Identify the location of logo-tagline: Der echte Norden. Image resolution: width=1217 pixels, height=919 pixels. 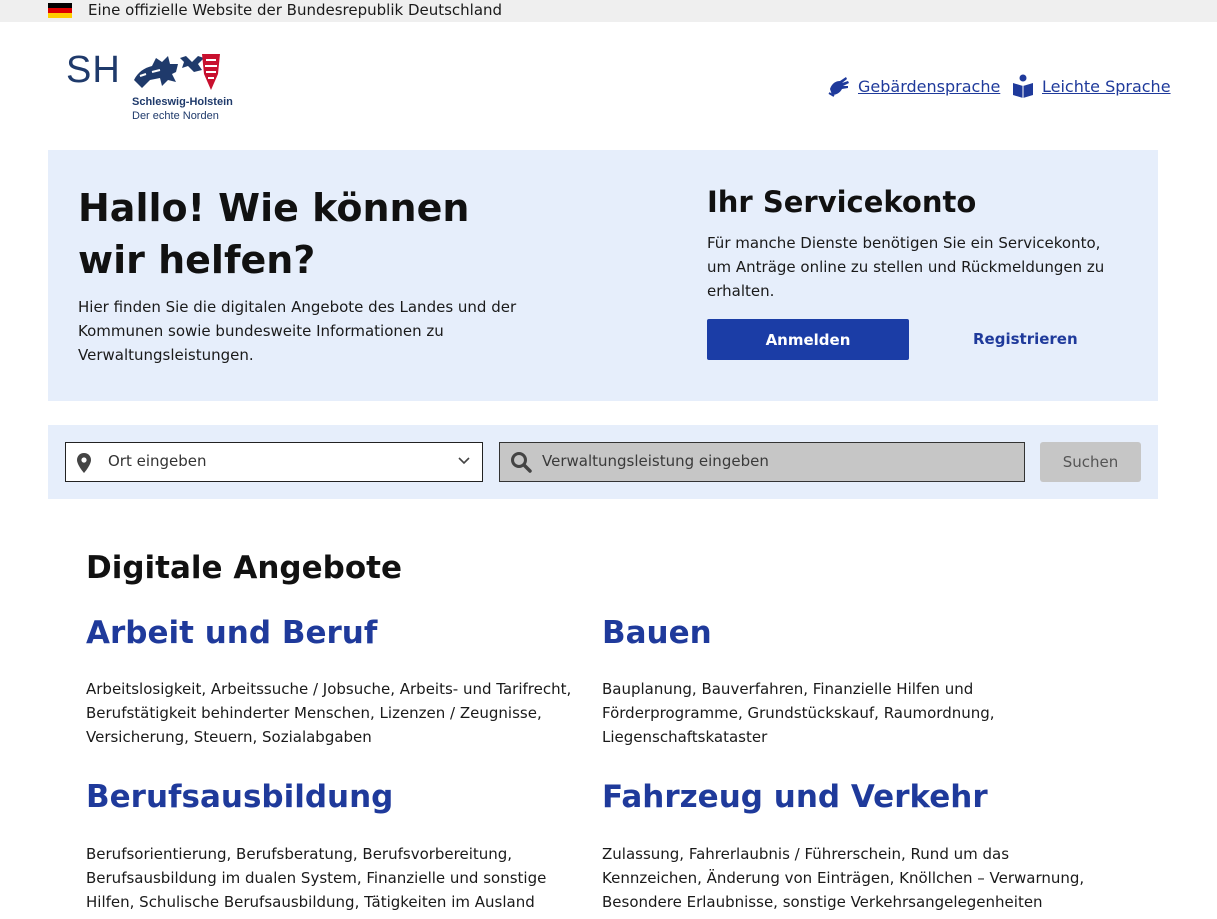
(175, 116).